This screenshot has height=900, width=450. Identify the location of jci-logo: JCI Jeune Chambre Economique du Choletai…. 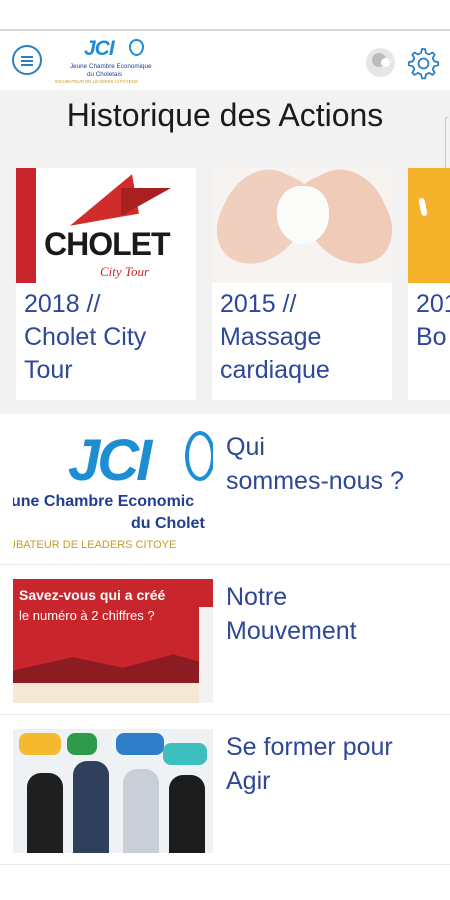
(105, 62).